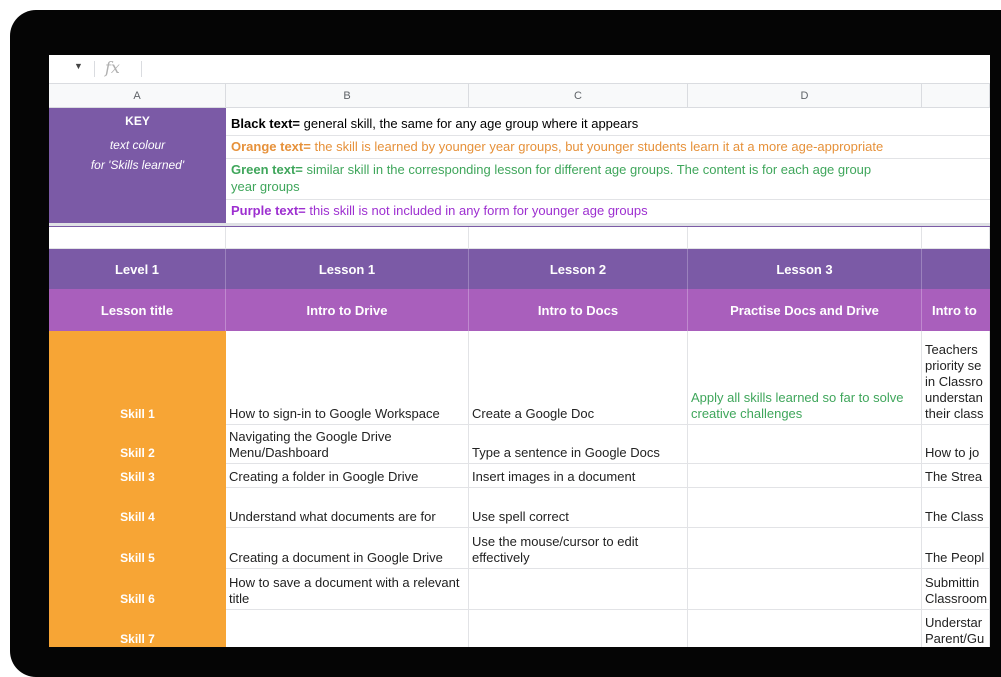 This screenshot has width=1001, height=677. What do you see at coordinates (137, 517) in the screenshot?
I see `skill-label-text: Skill 4` at bounding box center [137, 517].